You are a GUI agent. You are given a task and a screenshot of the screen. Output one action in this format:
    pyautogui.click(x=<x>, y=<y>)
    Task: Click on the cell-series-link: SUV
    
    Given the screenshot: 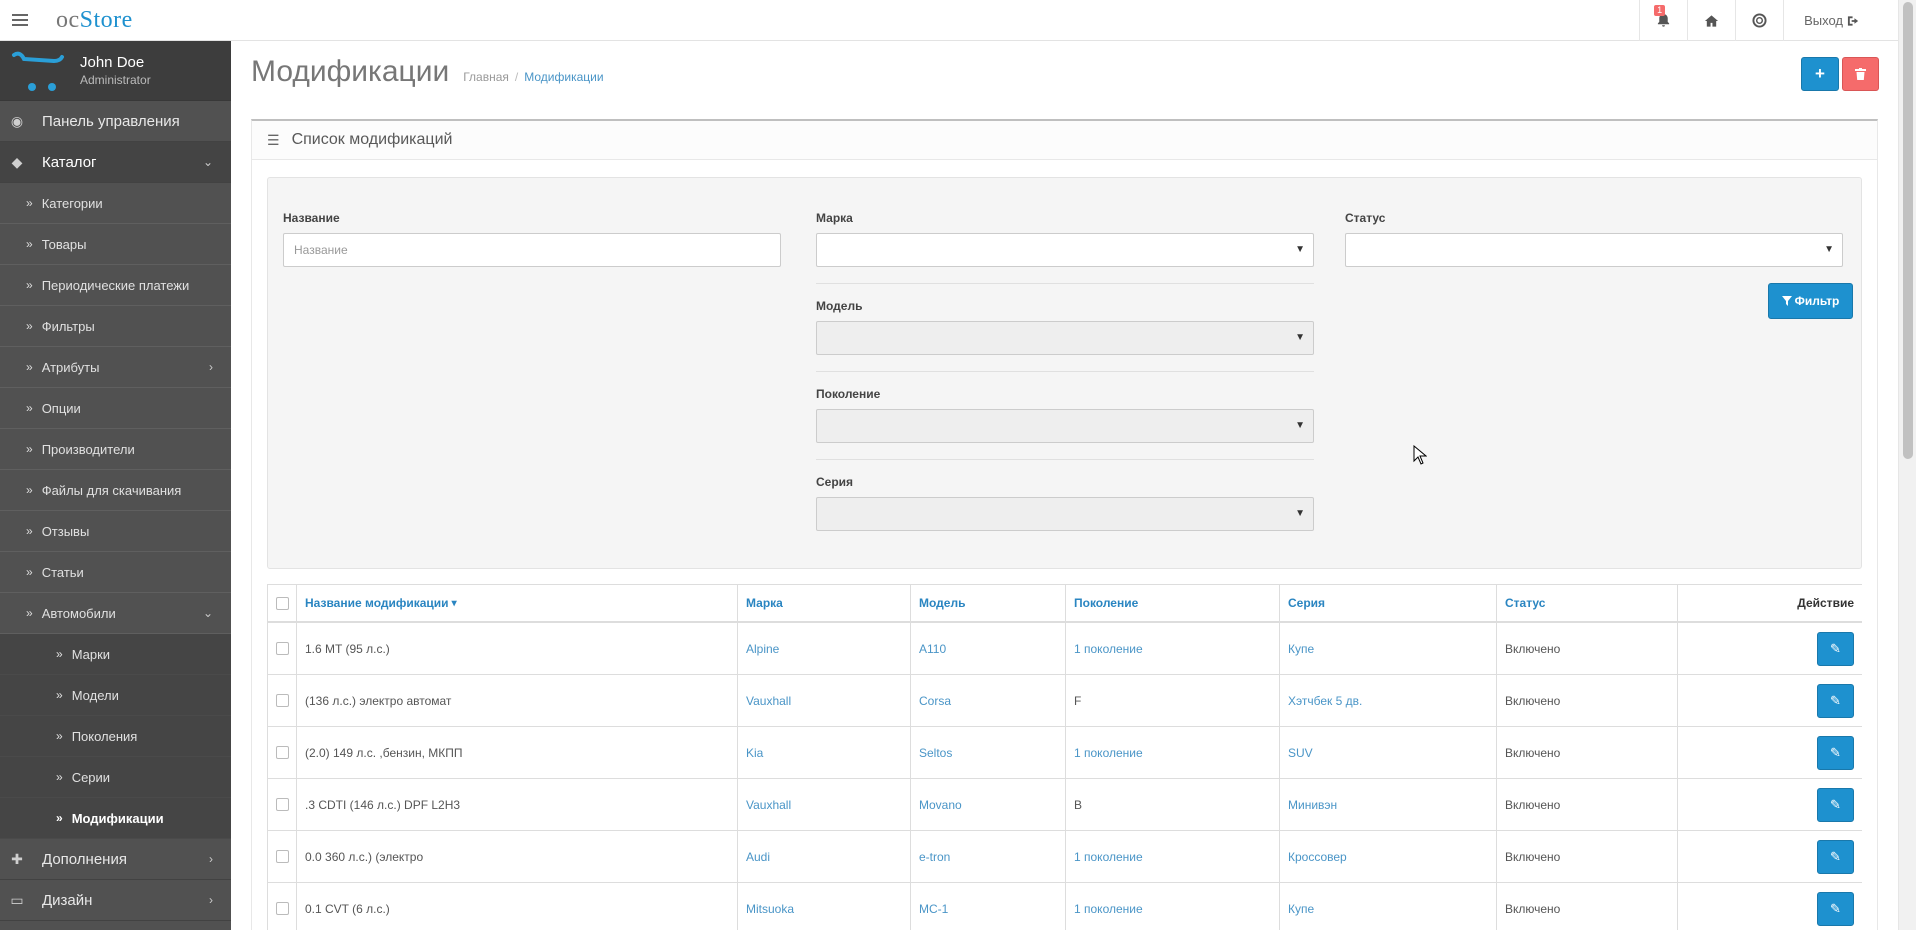 What is the action you would take?
    pyautogui.click(x=1300, y=753)
    